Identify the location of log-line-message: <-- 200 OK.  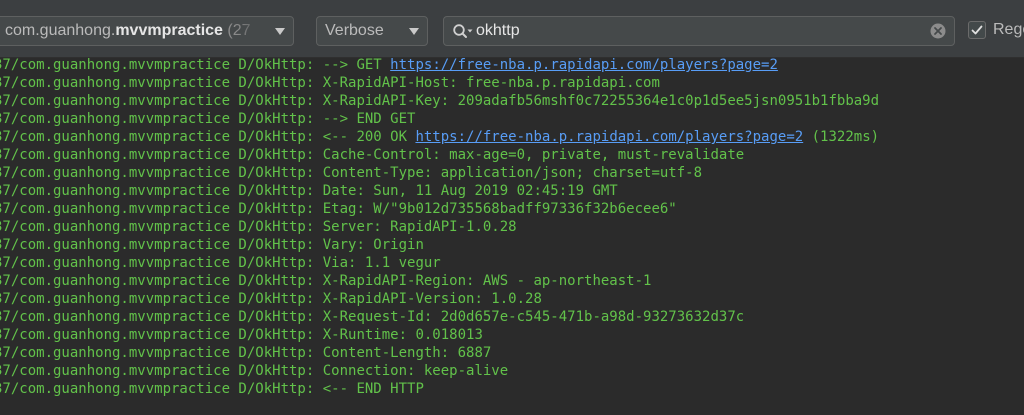
(369, 137).